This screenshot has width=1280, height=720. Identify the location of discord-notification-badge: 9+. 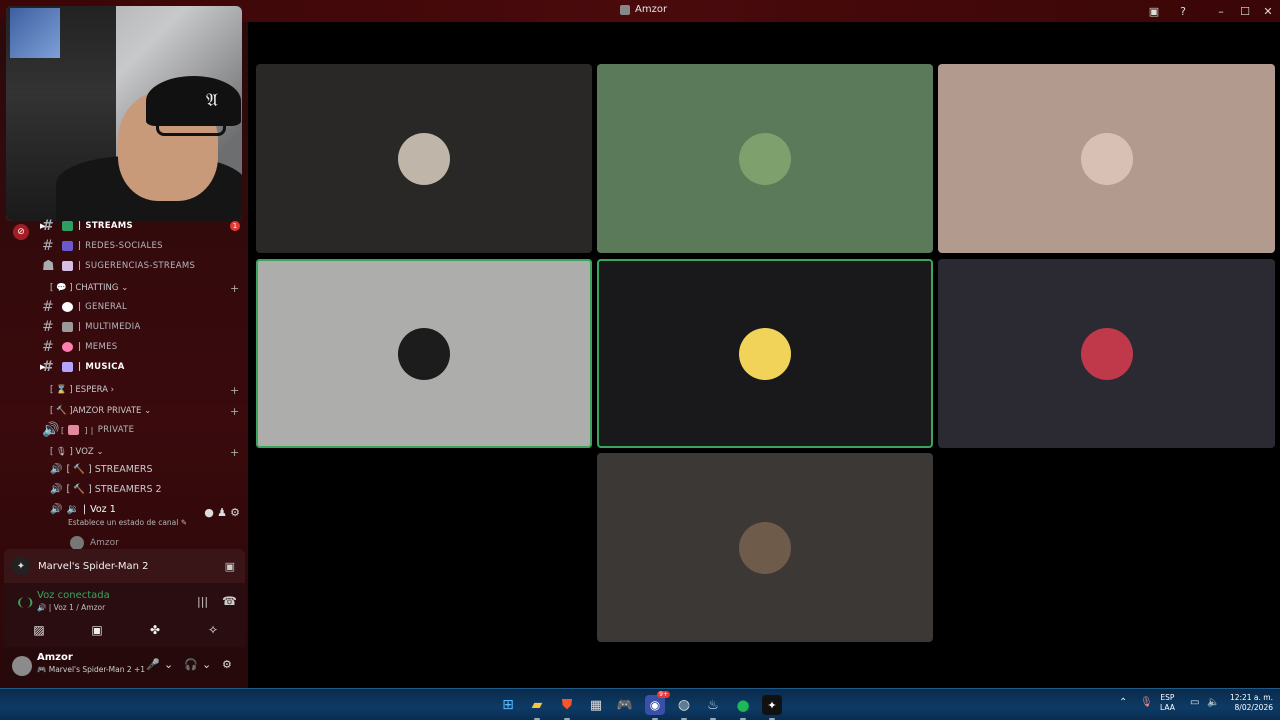
(663, 694).